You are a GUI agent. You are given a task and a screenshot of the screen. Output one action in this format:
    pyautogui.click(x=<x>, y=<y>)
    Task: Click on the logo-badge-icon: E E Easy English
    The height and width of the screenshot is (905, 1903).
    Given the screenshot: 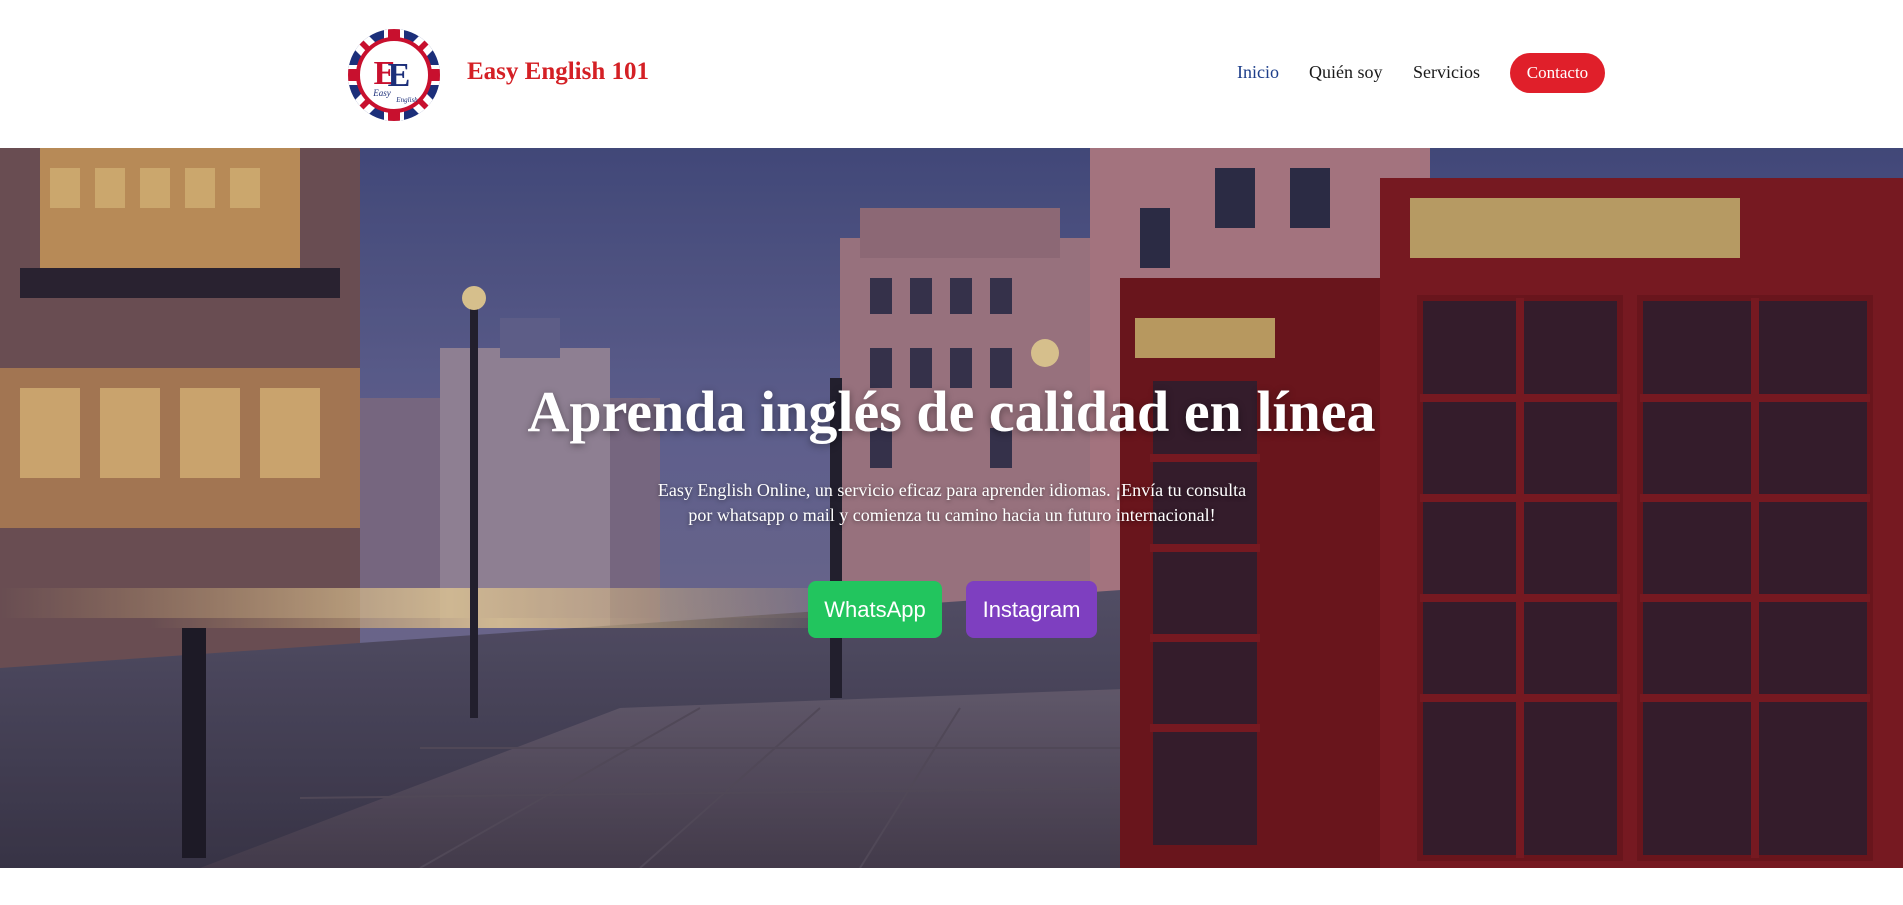 What is the action you would take?
    pyautogui.click(x=394, y=75)
    